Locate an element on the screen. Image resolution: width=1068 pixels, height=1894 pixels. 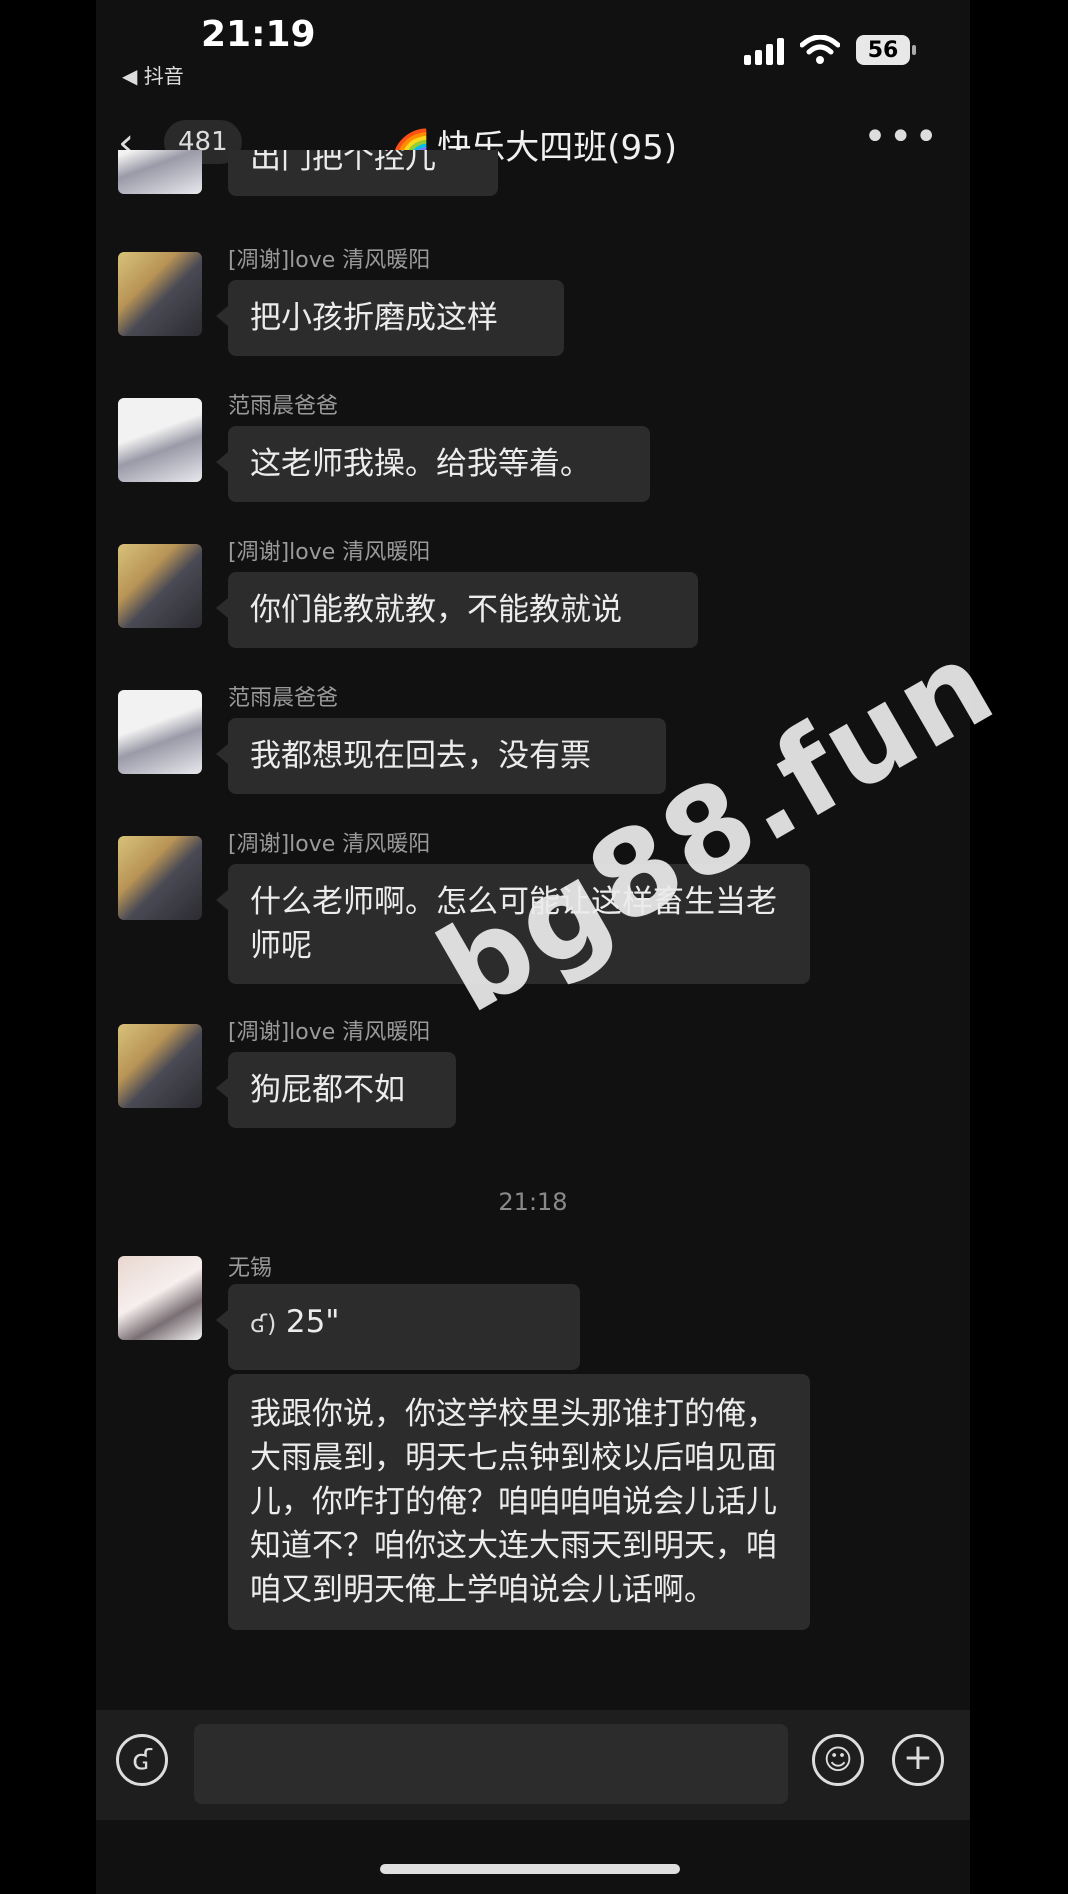
message-input is located at coordinates (491, 1764).